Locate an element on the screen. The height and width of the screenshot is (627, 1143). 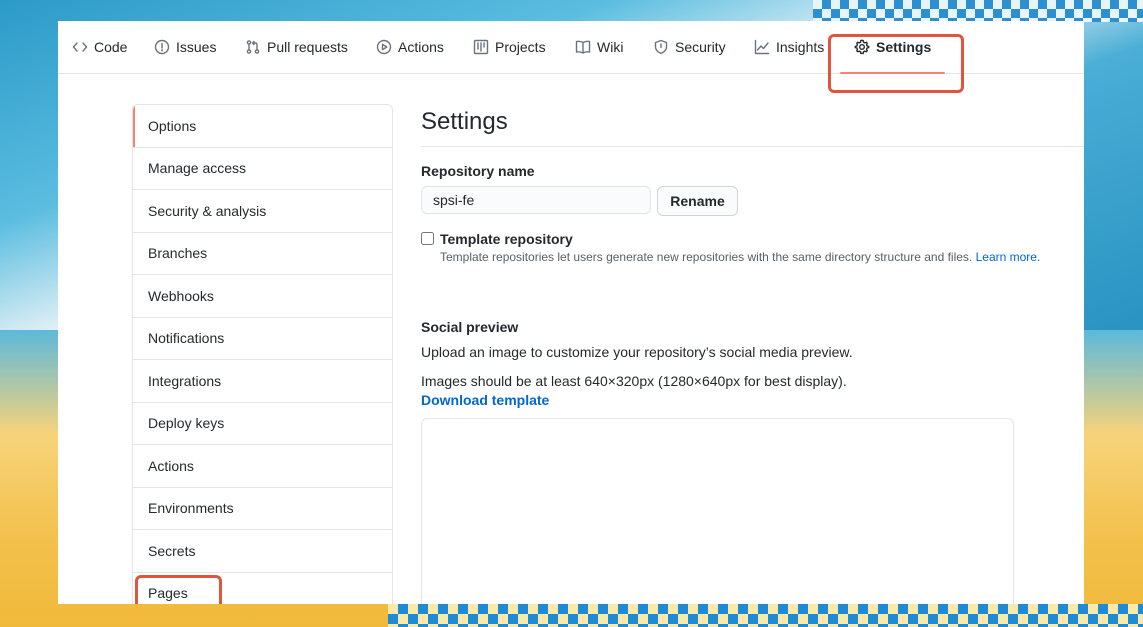
tab-insights-label: Insights is located at coordinates (800, 47).